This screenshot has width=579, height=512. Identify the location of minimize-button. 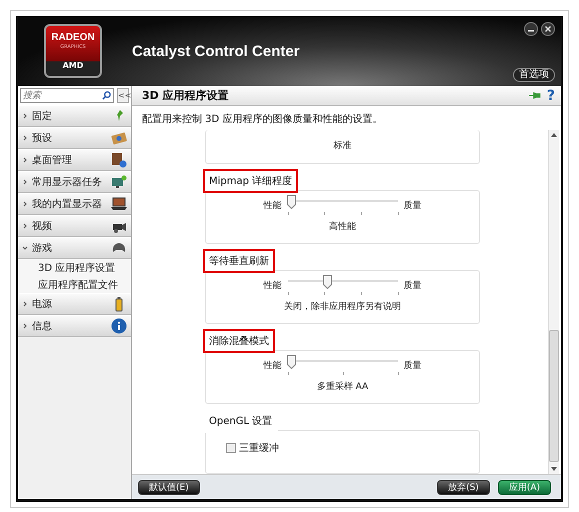
(531, 29).